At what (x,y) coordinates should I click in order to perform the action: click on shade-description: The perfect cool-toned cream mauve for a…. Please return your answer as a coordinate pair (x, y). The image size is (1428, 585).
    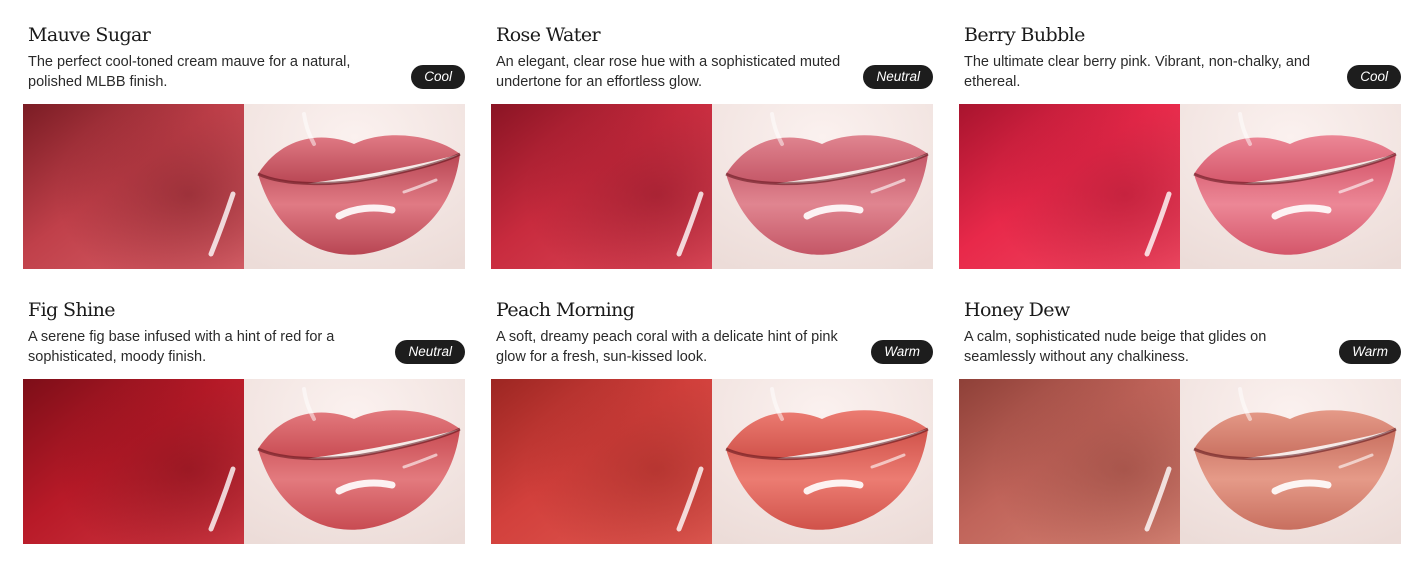
    Looking at the image, I should click on (189, 72).